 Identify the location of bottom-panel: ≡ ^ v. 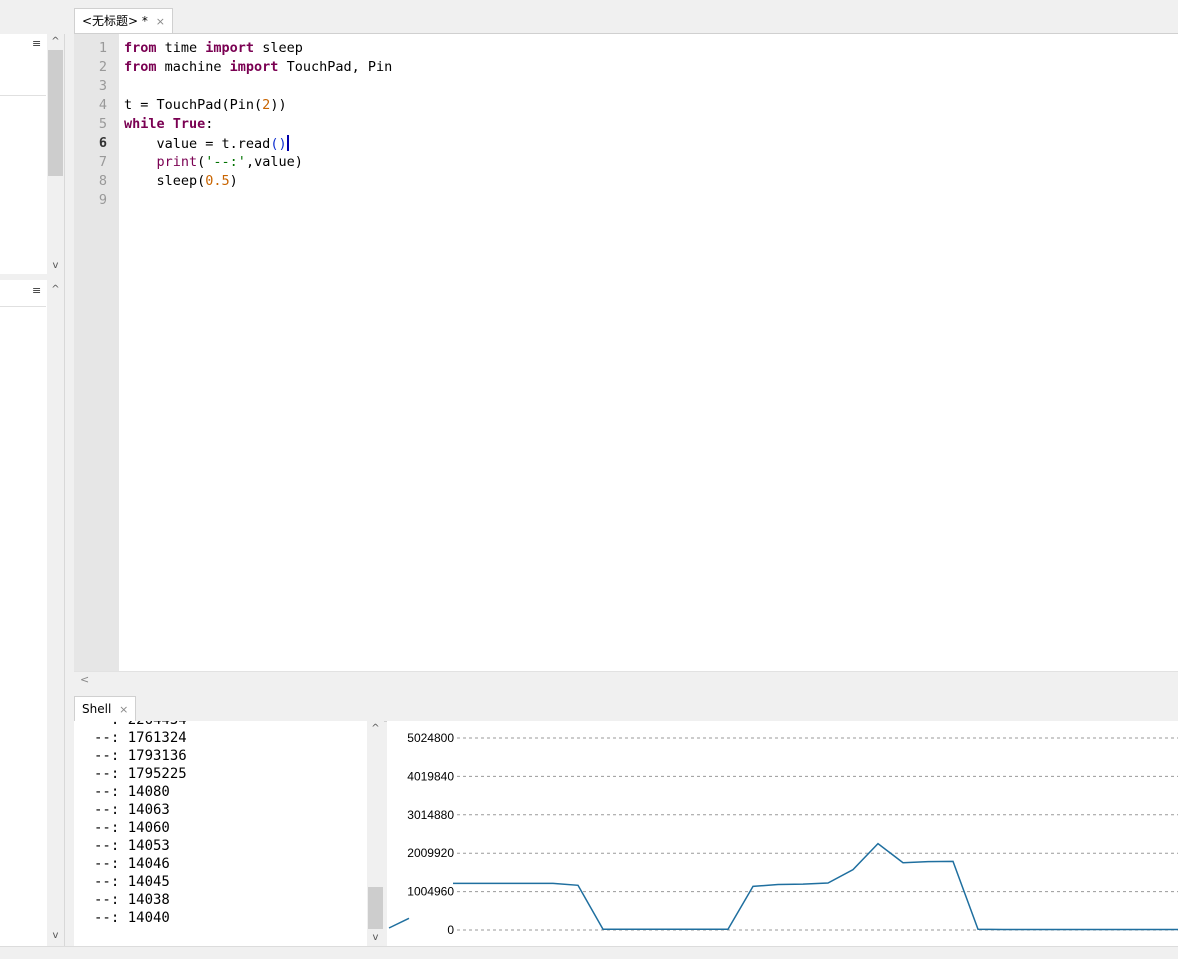
(32, 613).